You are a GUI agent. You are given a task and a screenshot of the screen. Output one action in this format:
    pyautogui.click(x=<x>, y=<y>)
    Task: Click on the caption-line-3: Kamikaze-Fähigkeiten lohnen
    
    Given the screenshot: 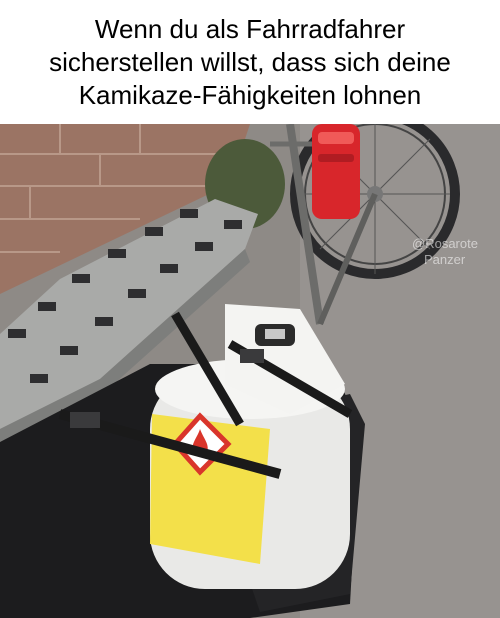 What is the action you would take?
    pyautogui.click(x=250, y=94)
    